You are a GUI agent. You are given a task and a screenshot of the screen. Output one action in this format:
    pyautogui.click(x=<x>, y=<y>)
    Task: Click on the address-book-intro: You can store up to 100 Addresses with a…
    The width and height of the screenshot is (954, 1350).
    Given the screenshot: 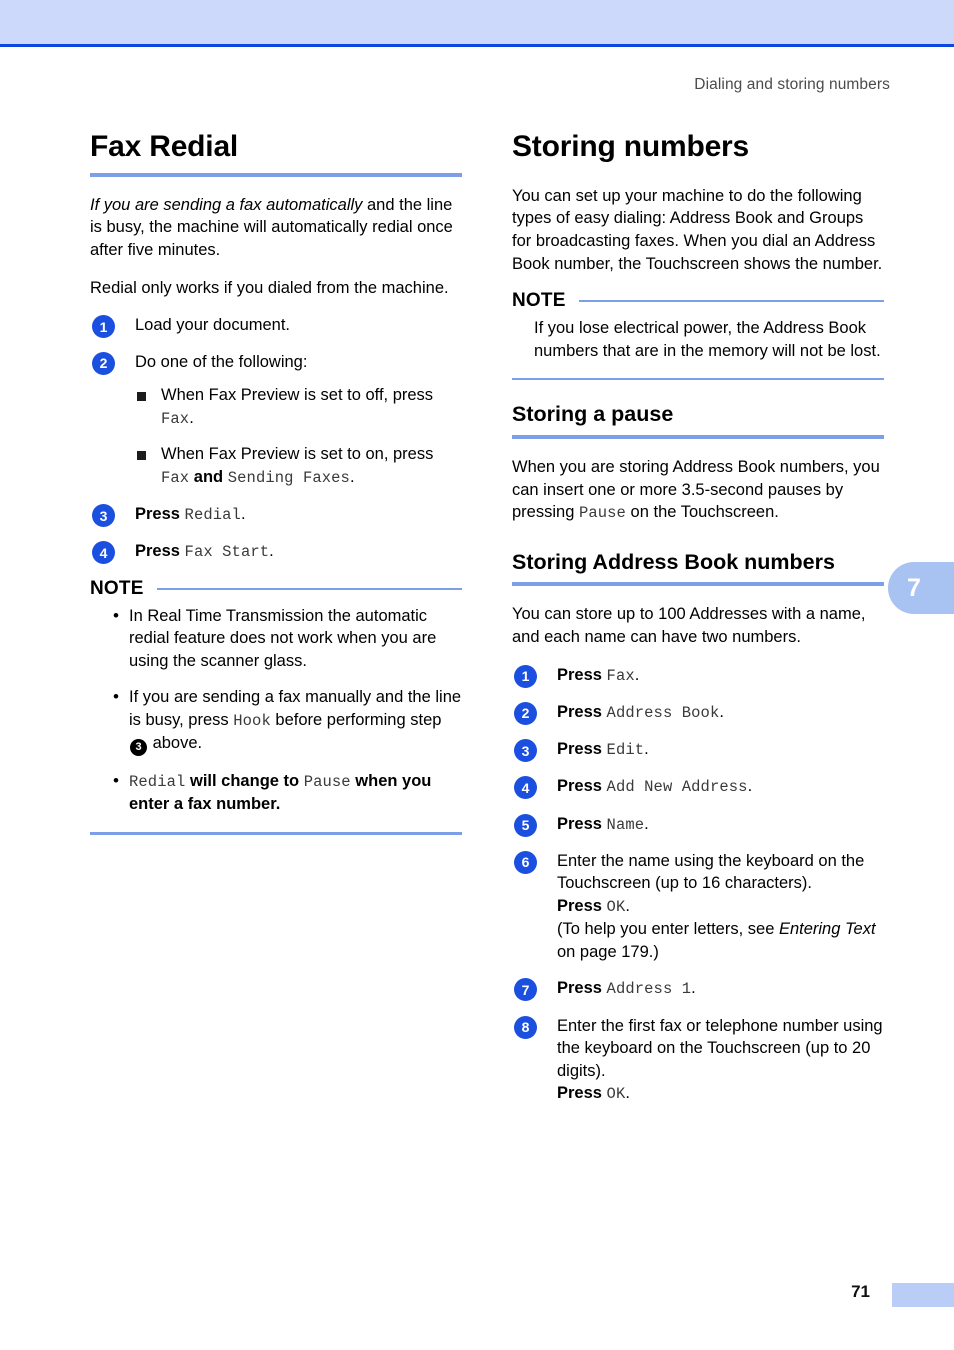 What is the action you would take?
    pyautogui.click(x=689, y=626)
    